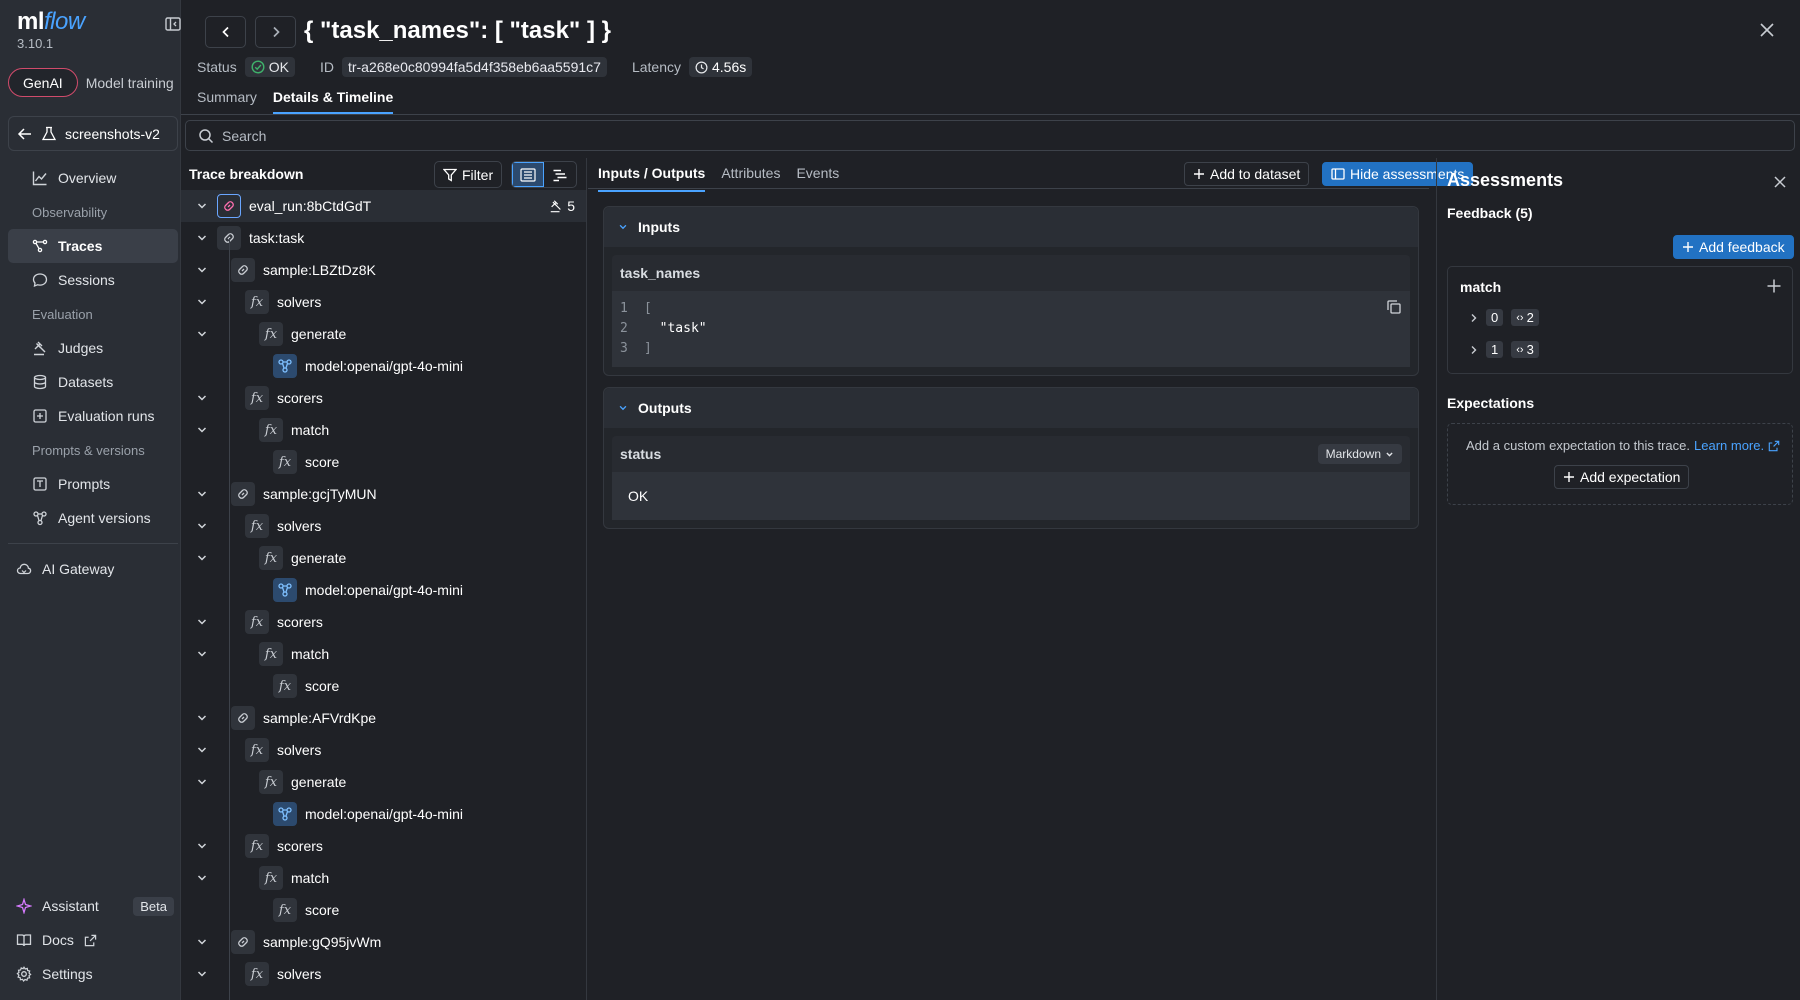 The height and width of the screenshot is (1000, 1800). I want to click on tree-node-label: match, so click(310, 878).